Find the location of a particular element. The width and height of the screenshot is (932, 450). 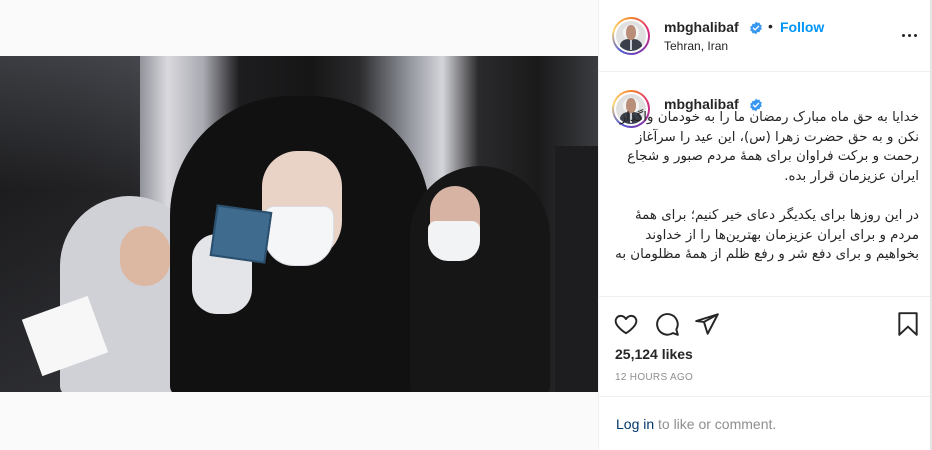

paper-plane-icon is located at coordinates (707, 324).